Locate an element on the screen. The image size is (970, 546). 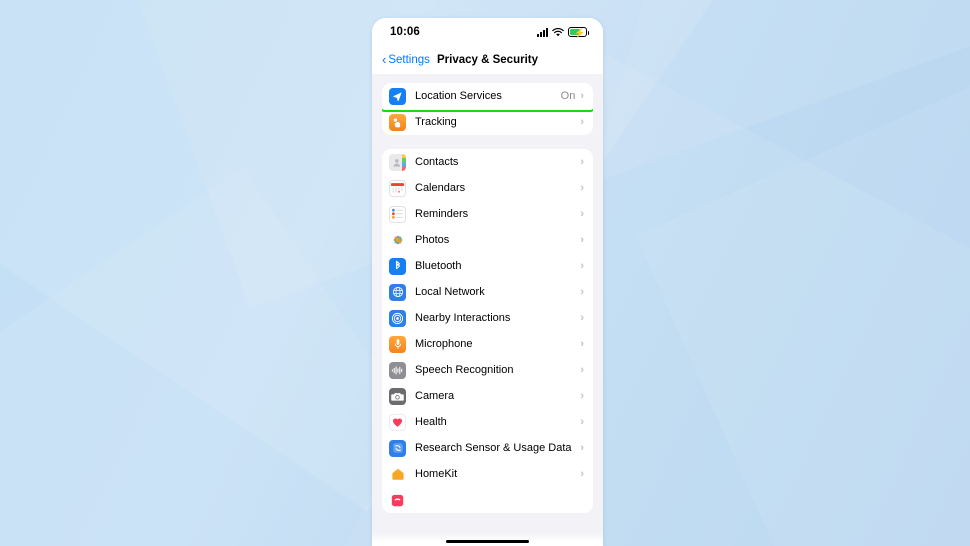
row-label: Nearby Interactions is located at coordinates (463, 318).